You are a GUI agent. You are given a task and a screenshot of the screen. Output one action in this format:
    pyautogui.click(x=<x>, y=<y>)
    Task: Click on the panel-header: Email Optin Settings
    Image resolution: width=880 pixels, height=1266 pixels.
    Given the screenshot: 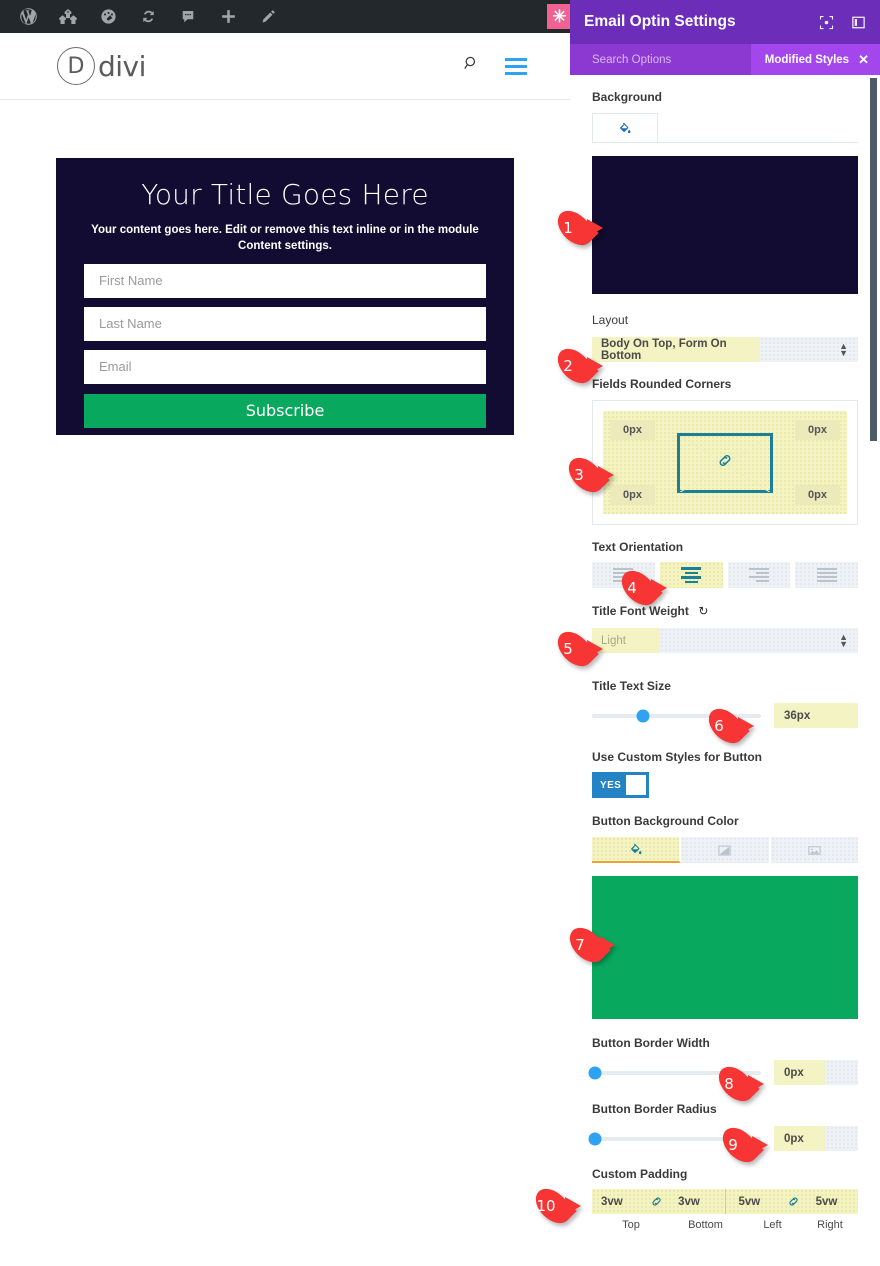 What is the action you would take?
    pyautogui.click(x=725, y=22)
    